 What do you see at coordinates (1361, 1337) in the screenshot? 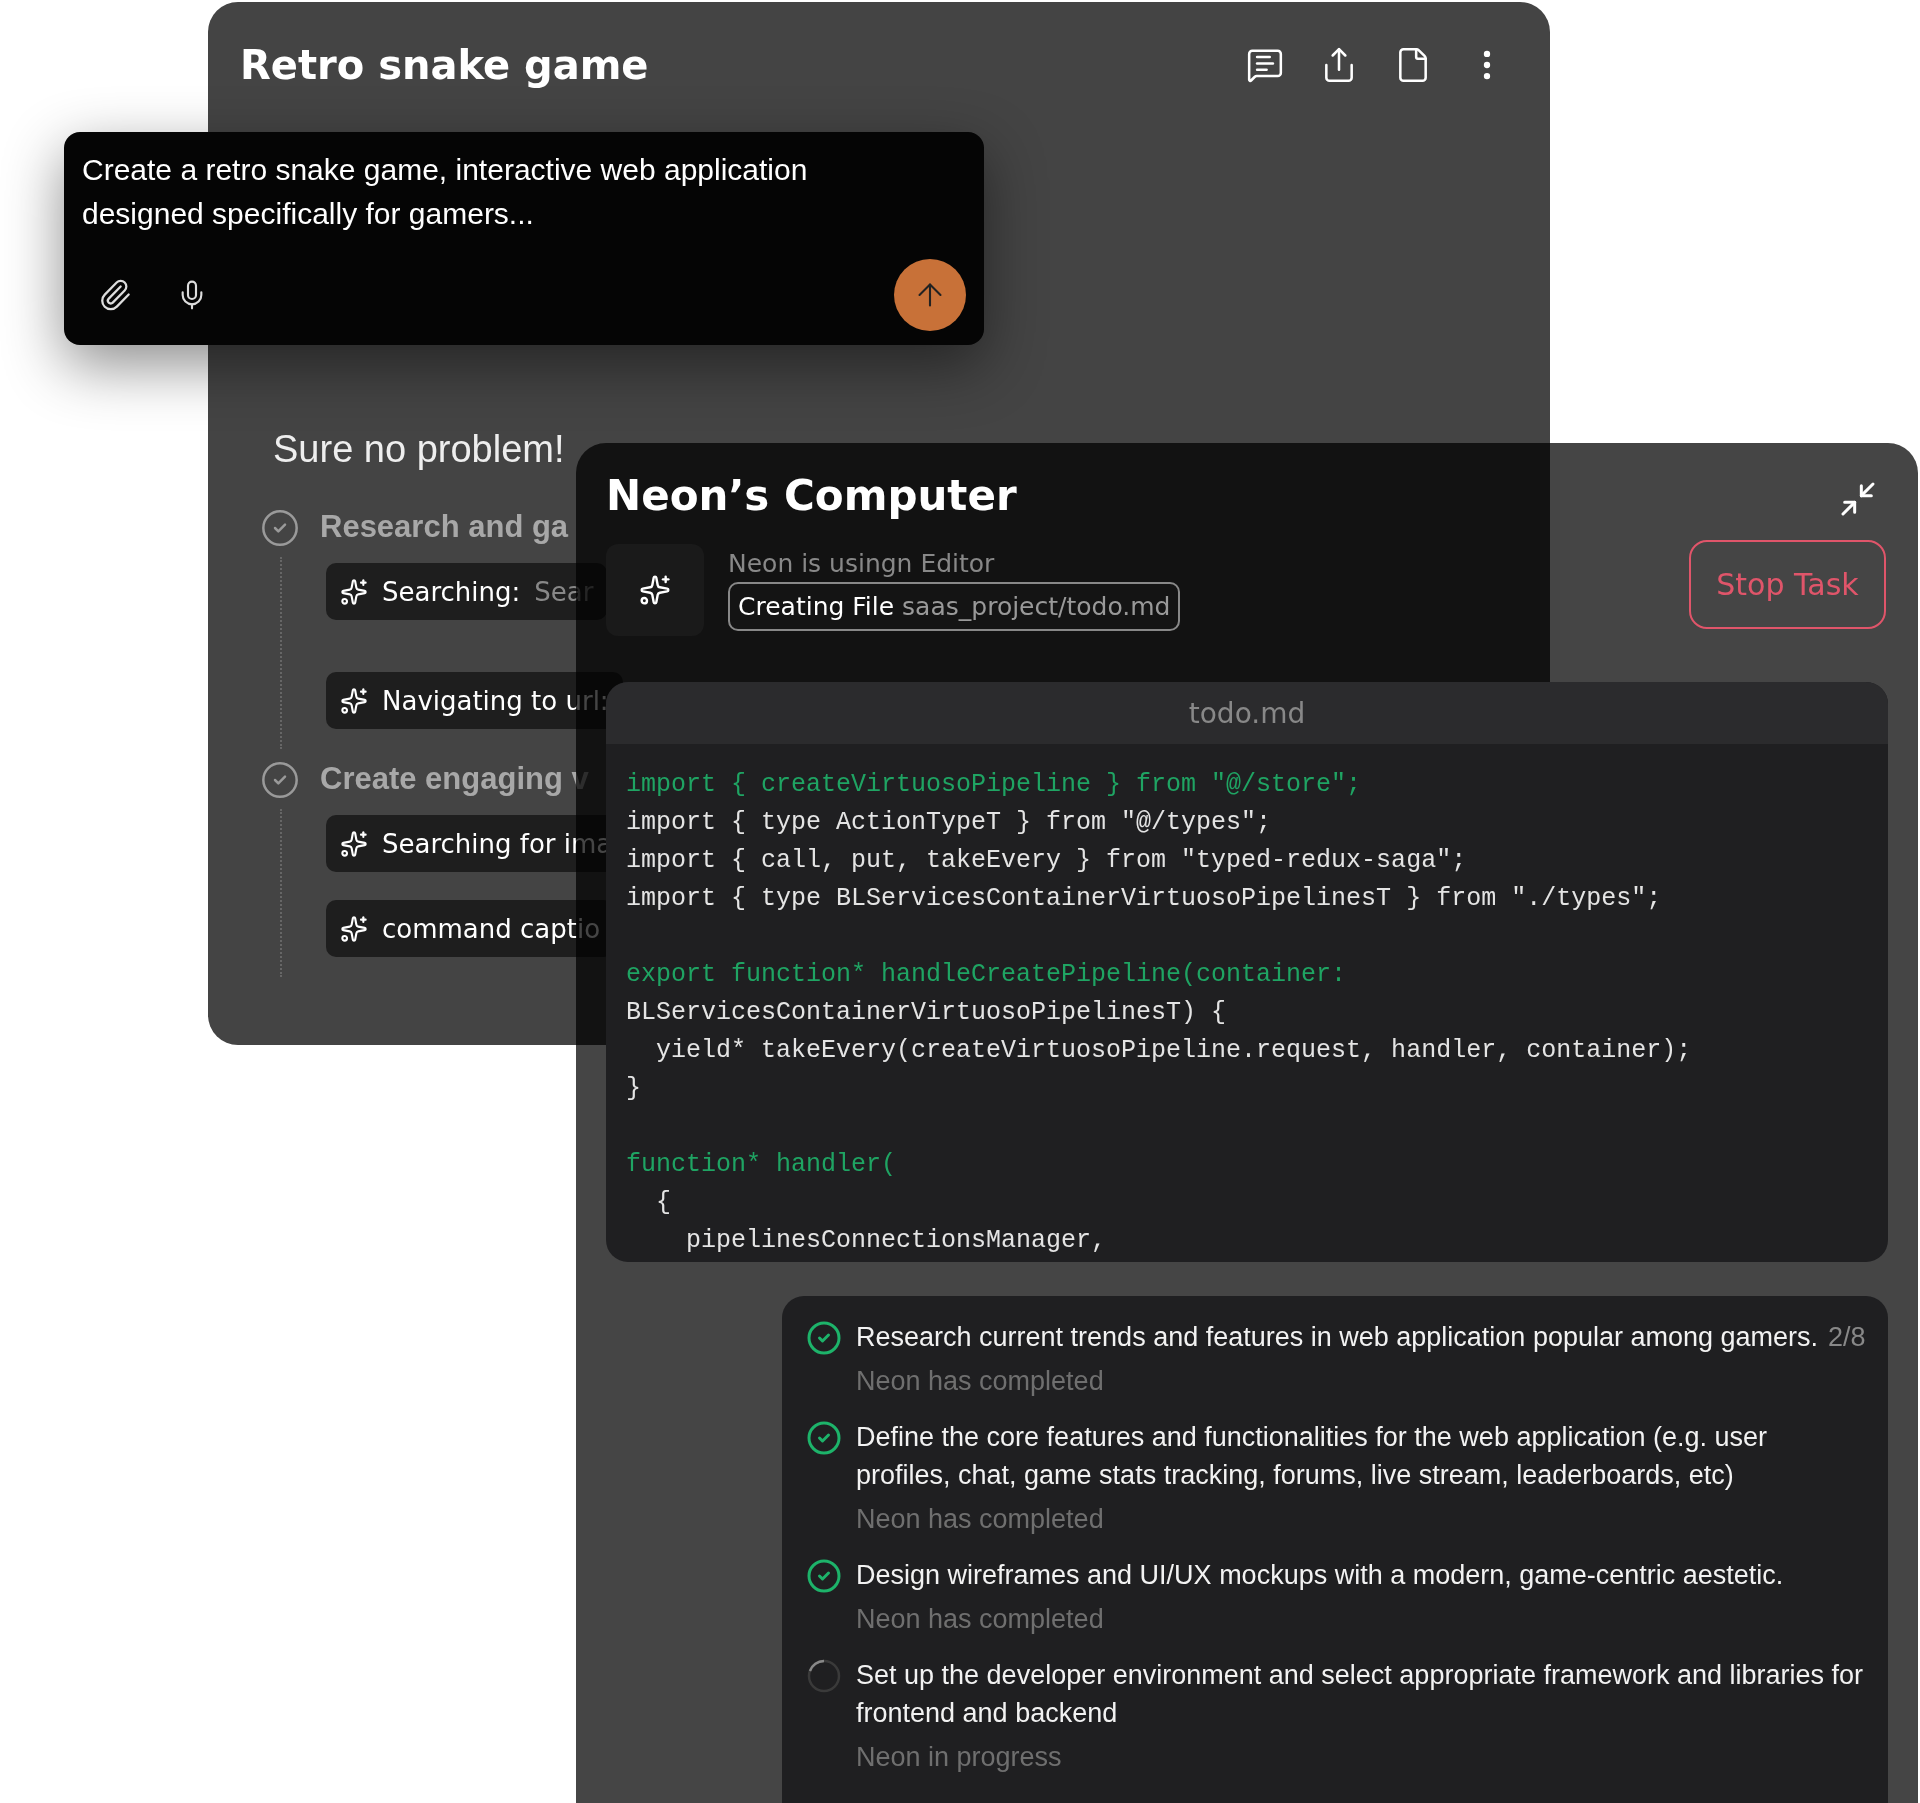
I see `task-title: Research current trends and features in web application popular among gamers. 2/8` at bounding box center [1361, 1337].